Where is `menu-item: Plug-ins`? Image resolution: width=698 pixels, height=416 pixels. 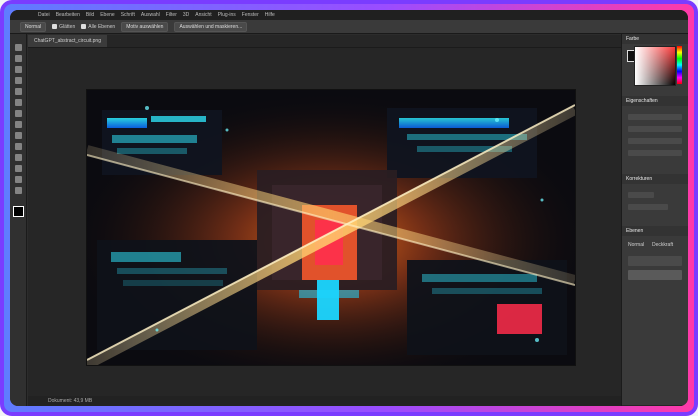 menu-item: Plug-ins is located at coordinates (227, 15).